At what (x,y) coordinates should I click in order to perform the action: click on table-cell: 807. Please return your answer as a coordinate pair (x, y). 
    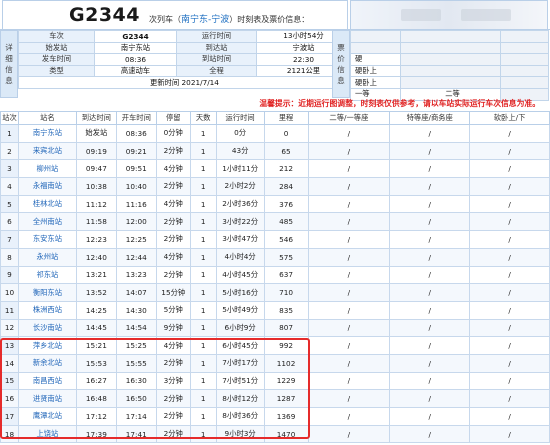
    Looking at the image, I should click on (286, 328).